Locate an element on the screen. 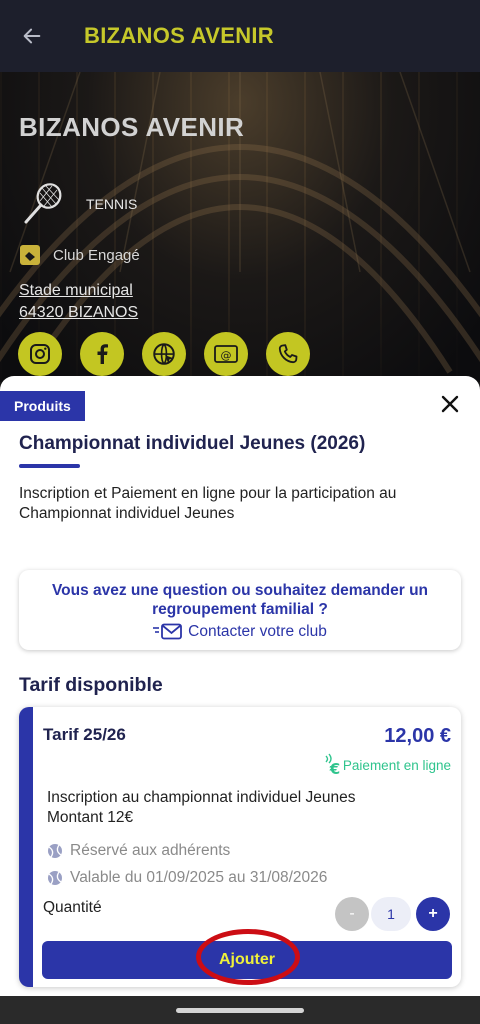 Image resolution: width=480 pixels, height=1024 pixels. tennis-racket-icon is located at coordinates (43, 203).